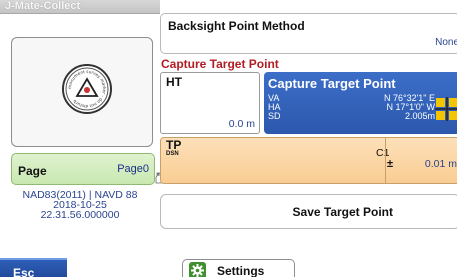 The height and width of the screenshot is (277, 457). Describe the element at coordinates (308, 33) in the screenshot. I see `backsight-method-selector: Backsight Point Method None` at that location.